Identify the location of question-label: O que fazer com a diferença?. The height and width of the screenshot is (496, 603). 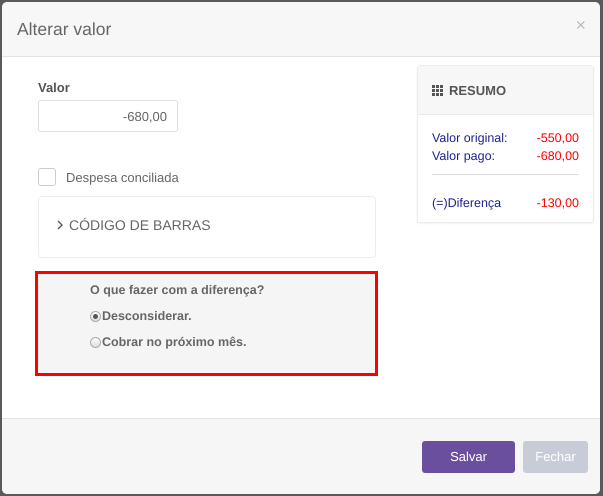
(178, 290).